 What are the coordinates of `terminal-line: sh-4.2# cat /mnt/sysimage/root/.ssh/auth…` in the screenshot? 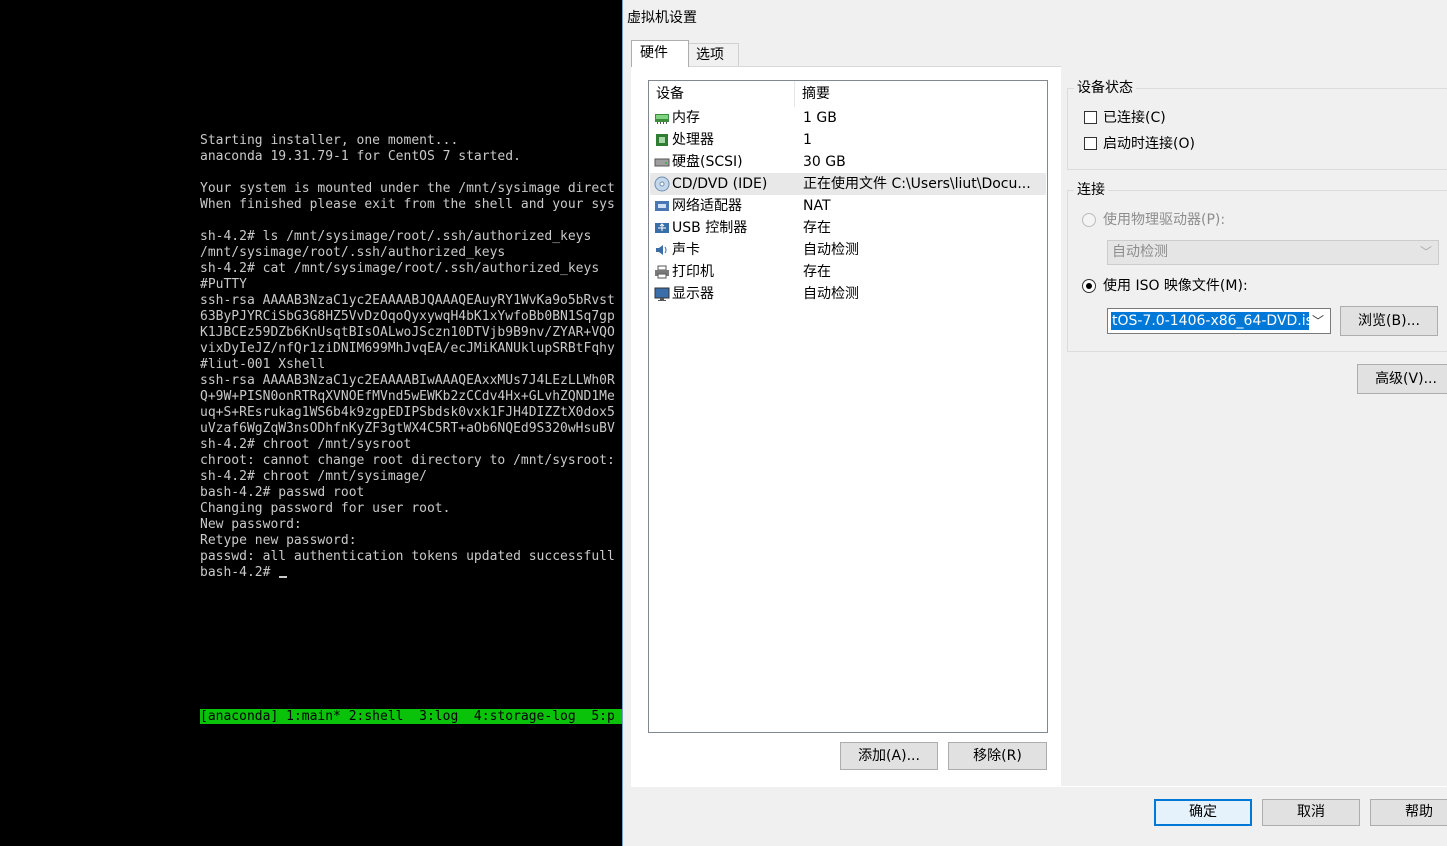 It's located at (400, 268).